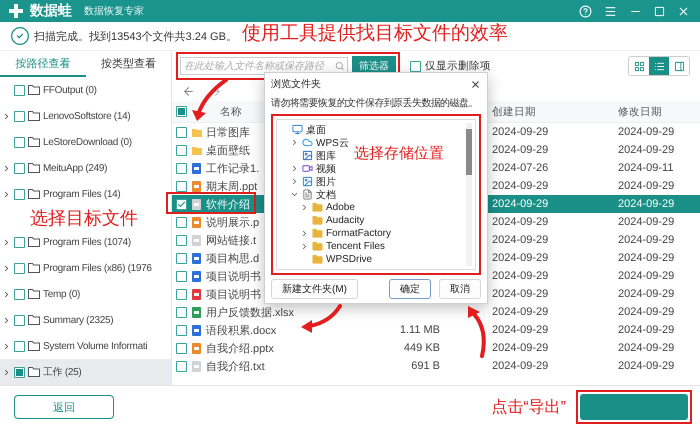  I want to click on folder-tree-item: 工作 (25), so click(85, 372).